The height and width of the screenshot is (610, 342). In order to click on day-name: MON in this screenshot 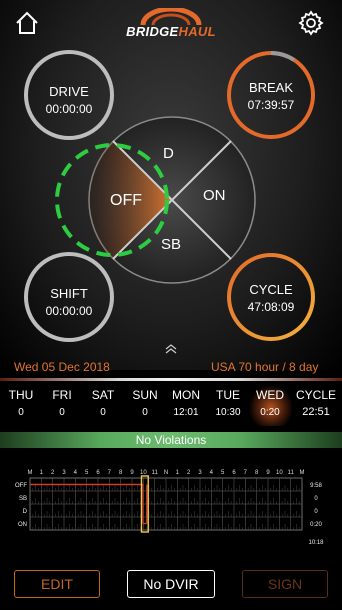, I will do `click(186, 395)`.